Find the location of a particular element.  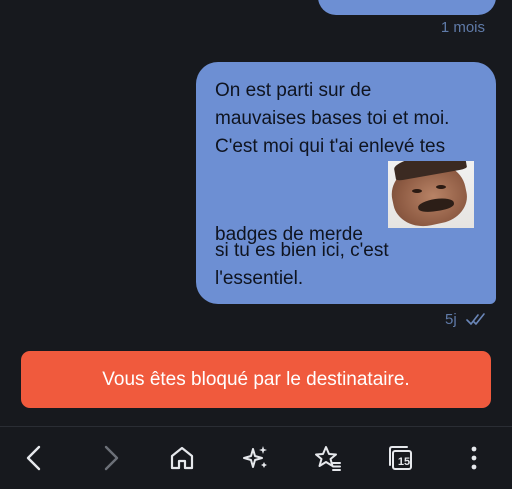

star-list-icon is located at coordinates (328, 458).